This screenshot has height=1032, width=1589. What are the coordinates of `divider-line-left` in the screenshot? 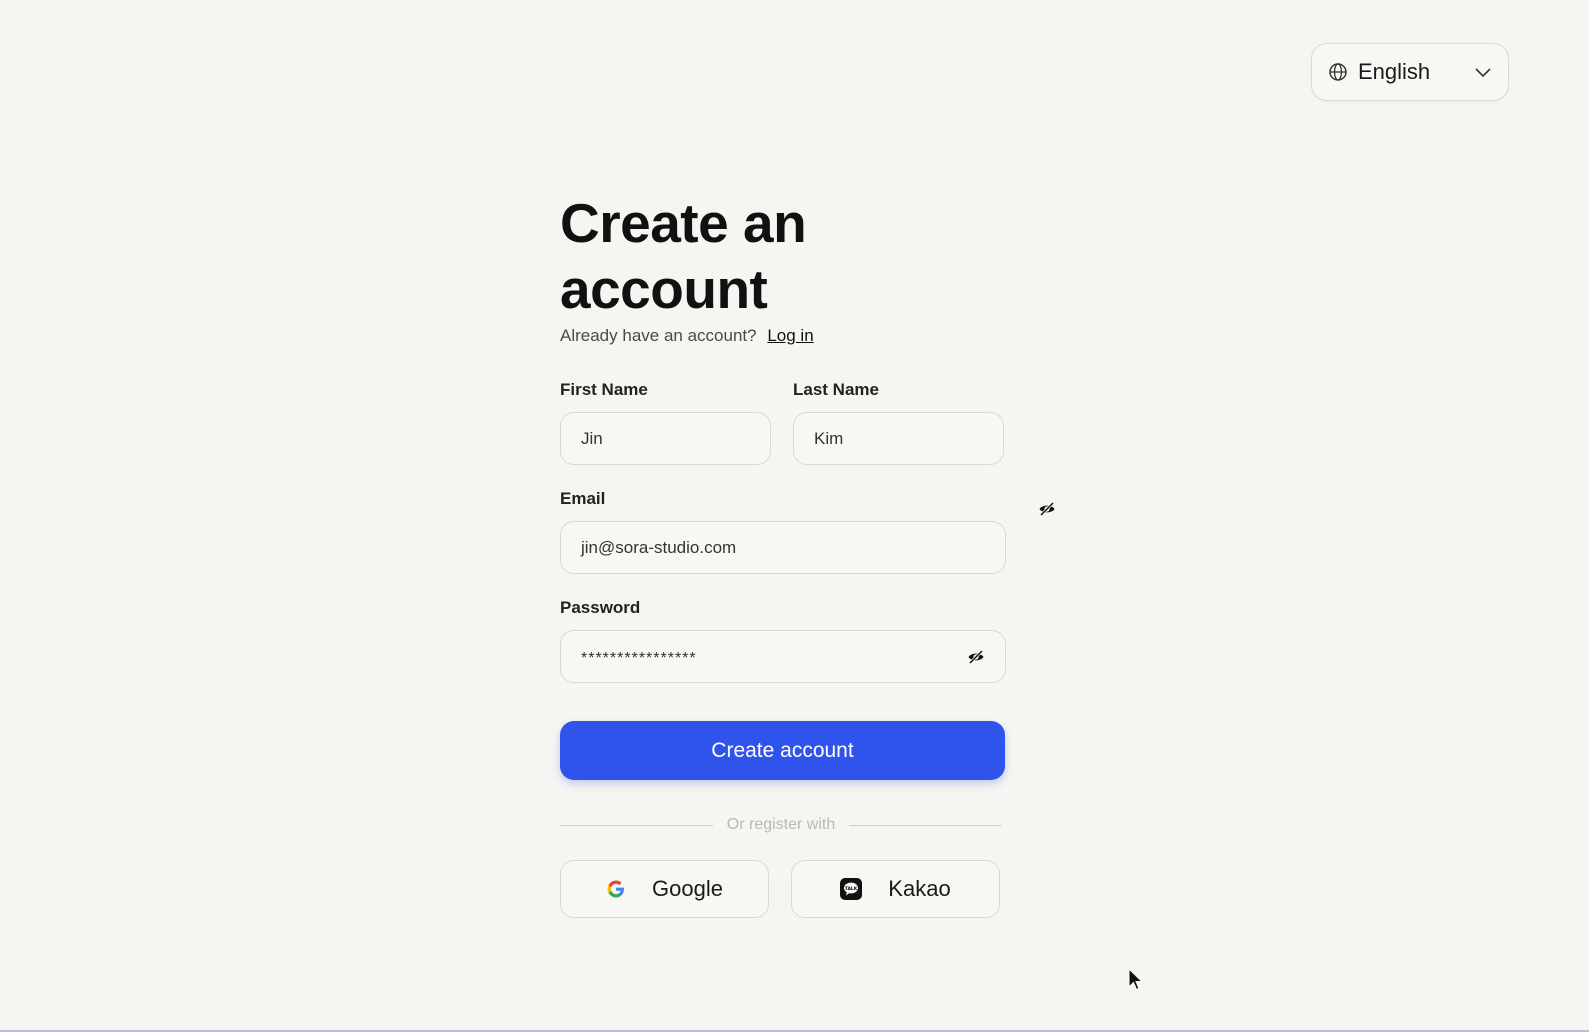 It's located at (636, 825).